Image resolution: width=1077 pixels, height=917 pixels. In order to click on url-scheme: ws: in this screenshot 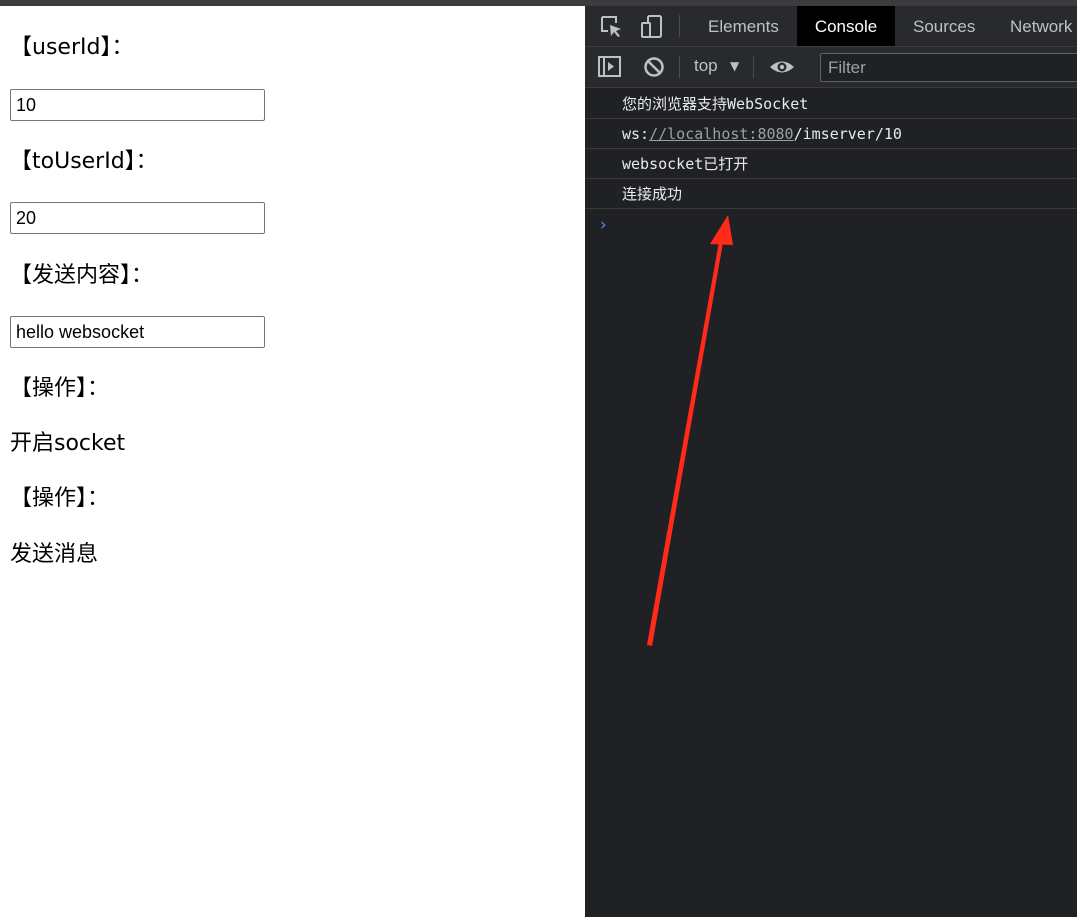, I will do `click(636, 134)`.